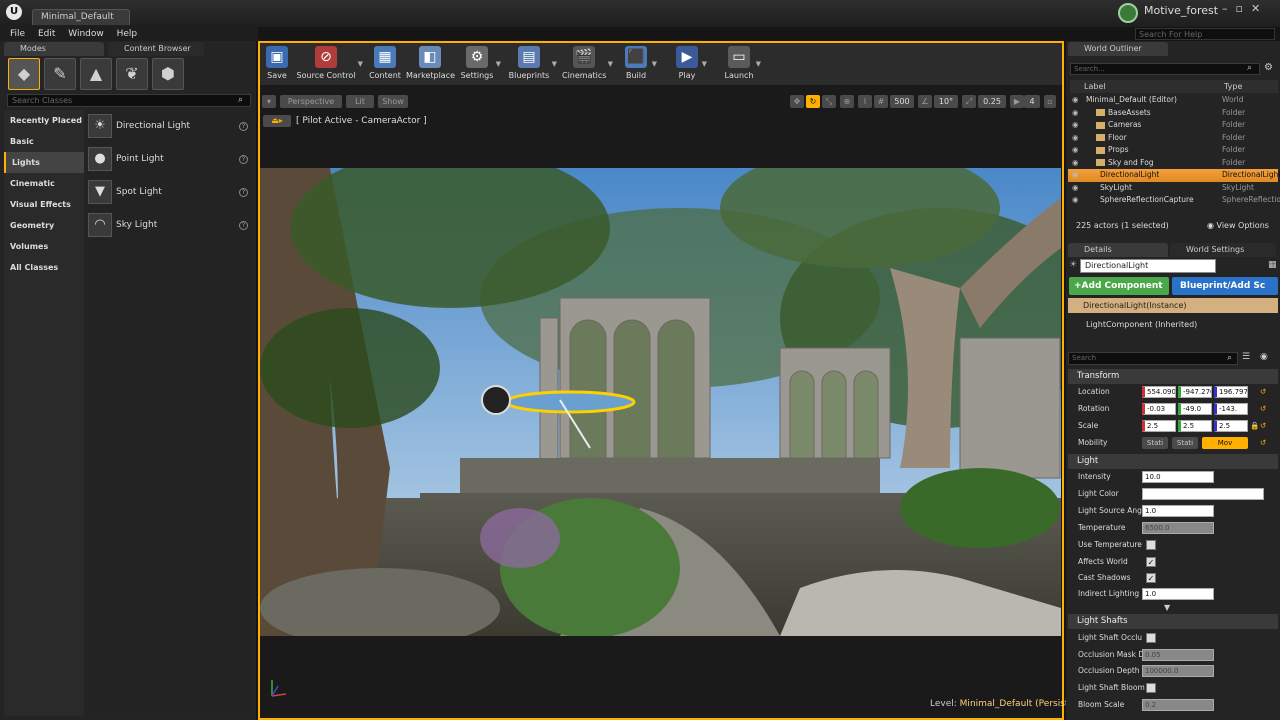 Image resolution: width=1280 pixels, height=720 pixels. What do you see at coordinates (1178, 705) in the screenshot?
I see `bloom-scale-field: 0.2` at bounding box center [1178, 705].